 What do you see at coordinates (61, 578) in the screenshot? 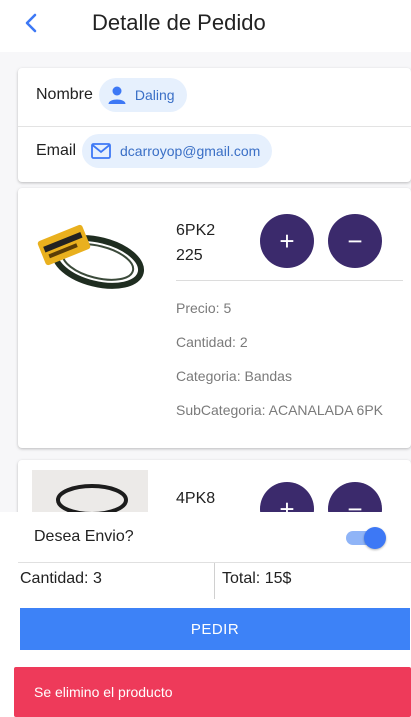
I see `total-quantity: Cantidad: 3` at bounding box center [61, 578].